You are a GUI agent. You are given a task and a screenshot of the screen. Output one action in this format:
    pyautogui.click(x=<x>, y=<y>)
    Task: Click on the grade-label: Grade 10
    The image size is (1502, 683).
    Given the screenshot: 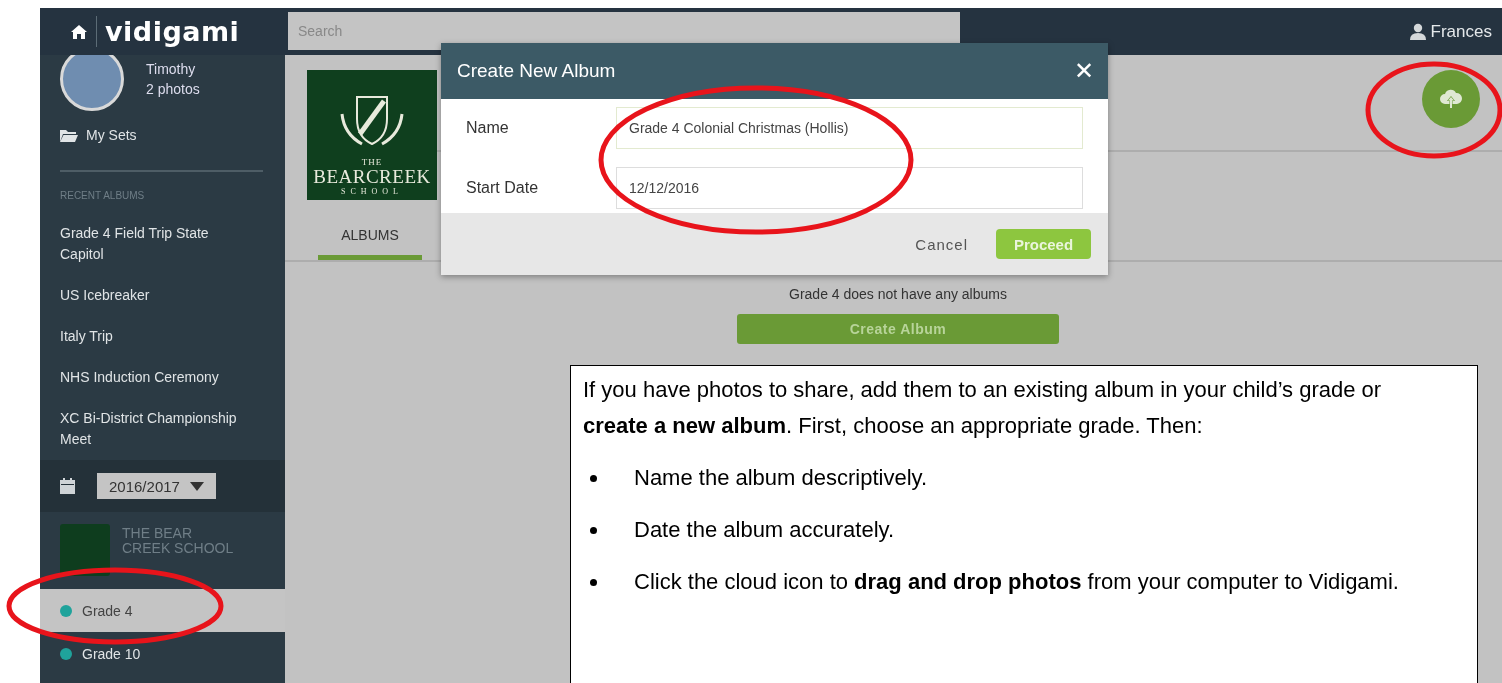 What is the action you would take?
    pyautogui.click(x=111, y=653)
    